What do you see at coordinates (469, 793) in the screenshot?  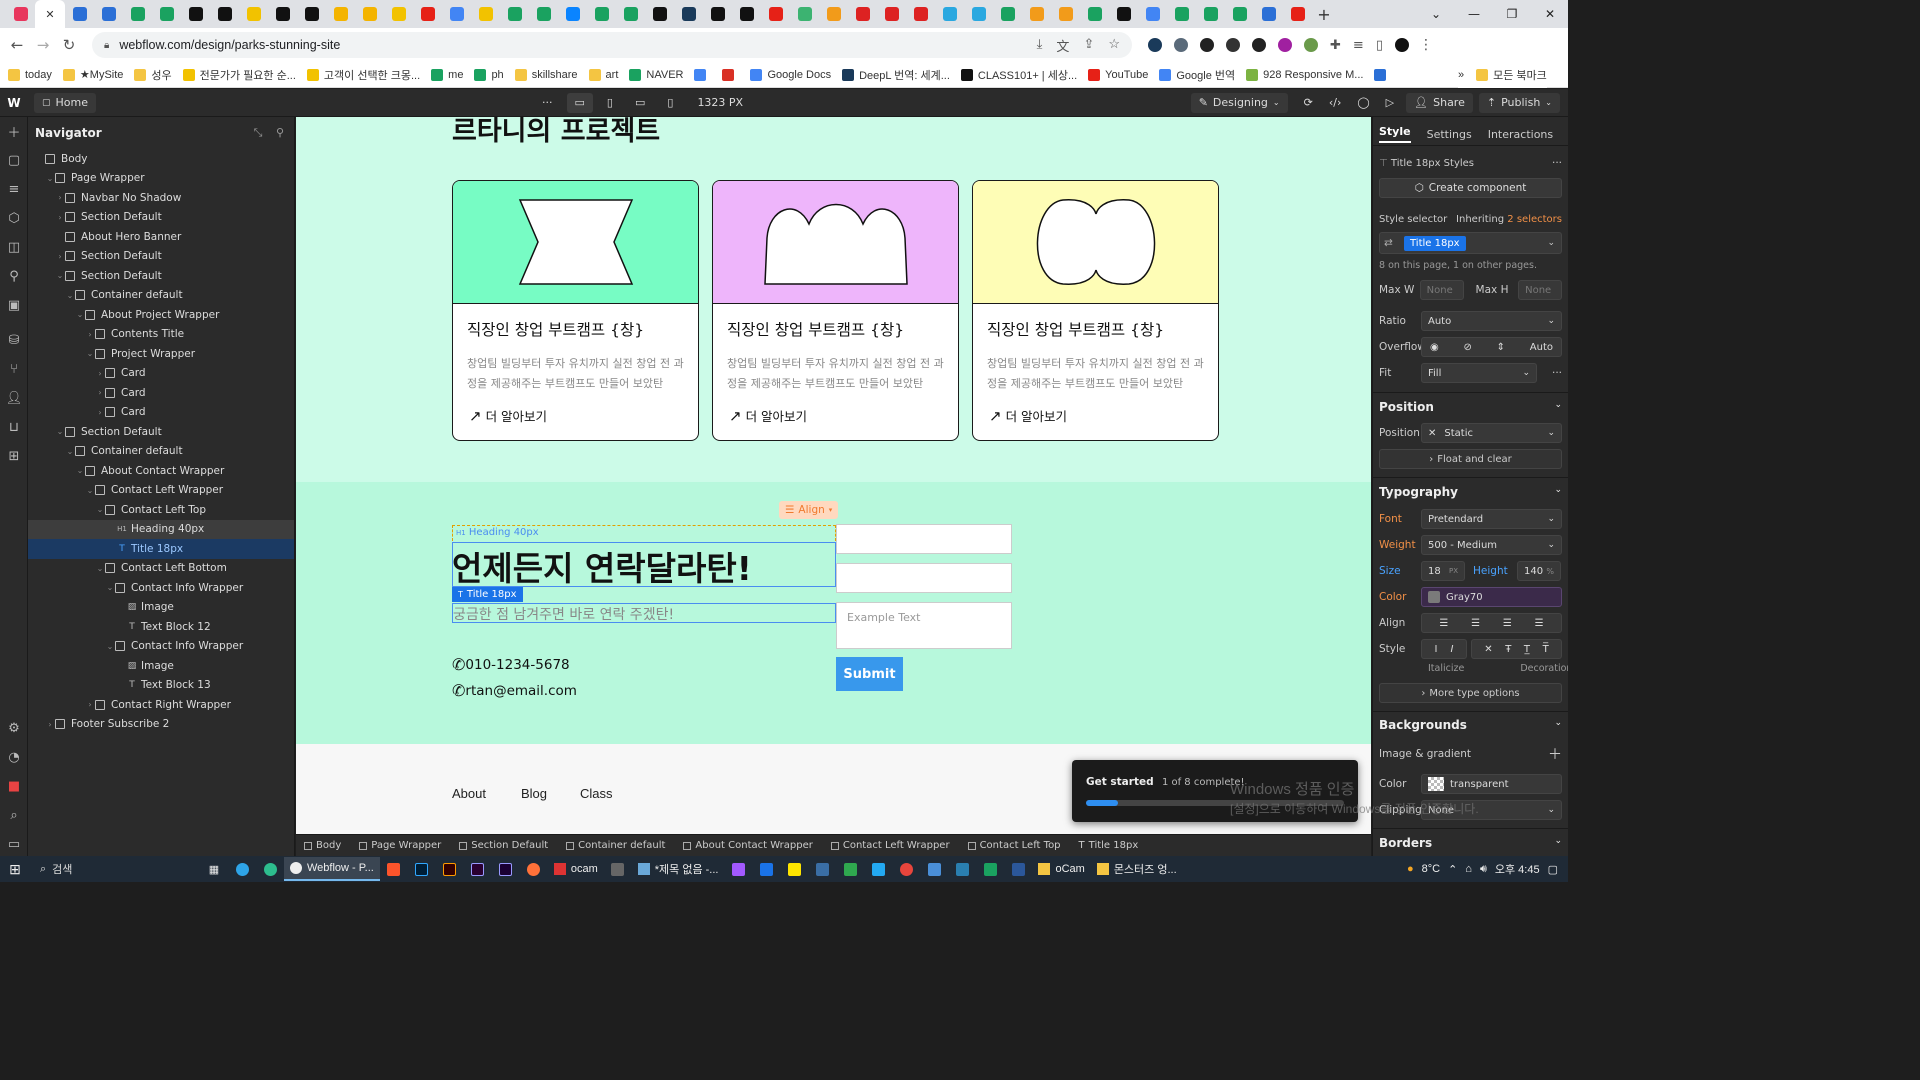 I see `footer-link-about: About` at bounding box center [469, 793].